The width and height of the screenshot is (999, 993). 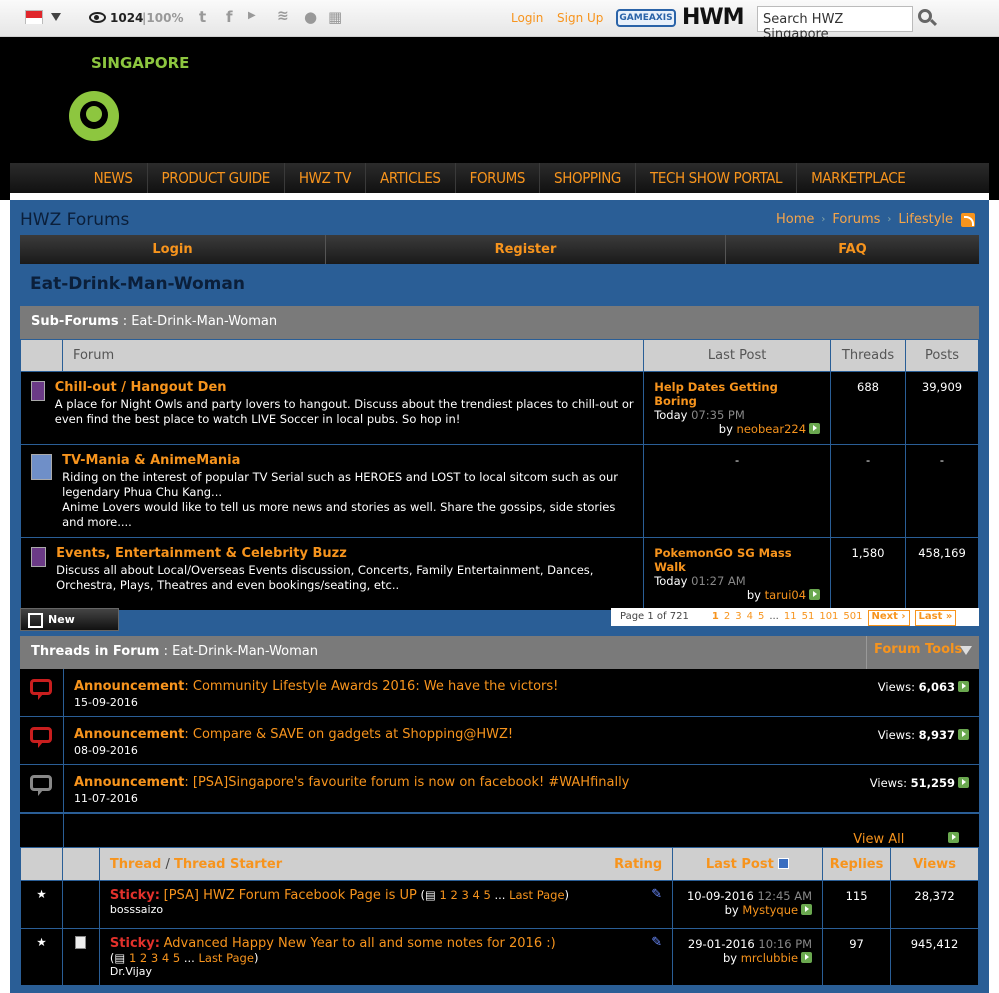 What do you see at coordinates (942, 408) in the screenshot?
I see `post-count: 39,909` at bounding box center [942, 408].